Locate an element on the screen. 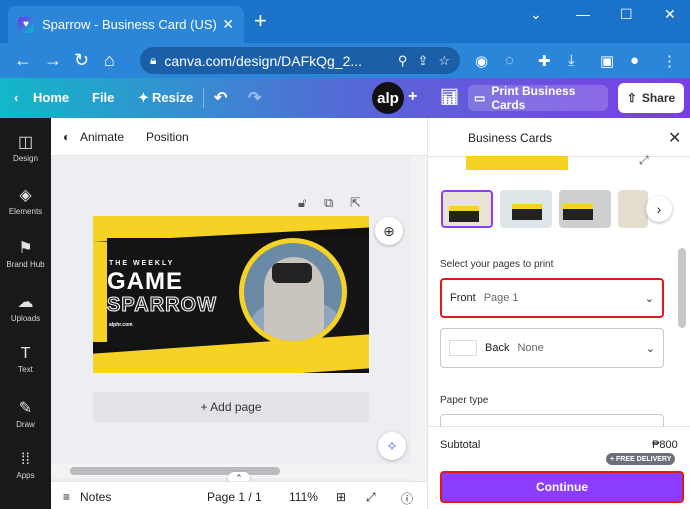 This screenshot has width=690, height=509. editor-footer: ≡ Notes Page 1 / 1 111% ⊞ ⤢ ⓘ is located at coordinates (239, 495).